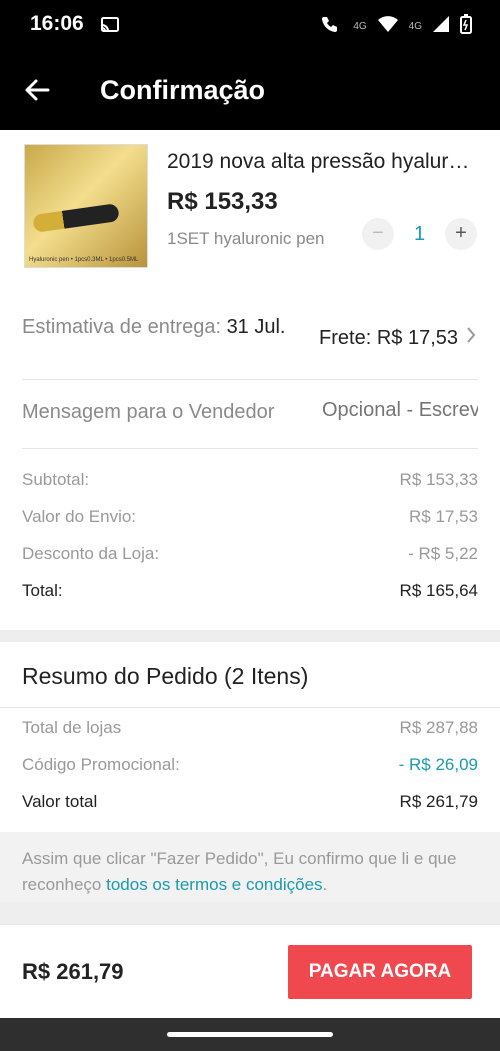 This screenshot has width=500, height=1051. What do you see at coordinates (415, 26) in the screenshot?
I see `network-label-secondary: 4G` at bounding box center [415, 26].